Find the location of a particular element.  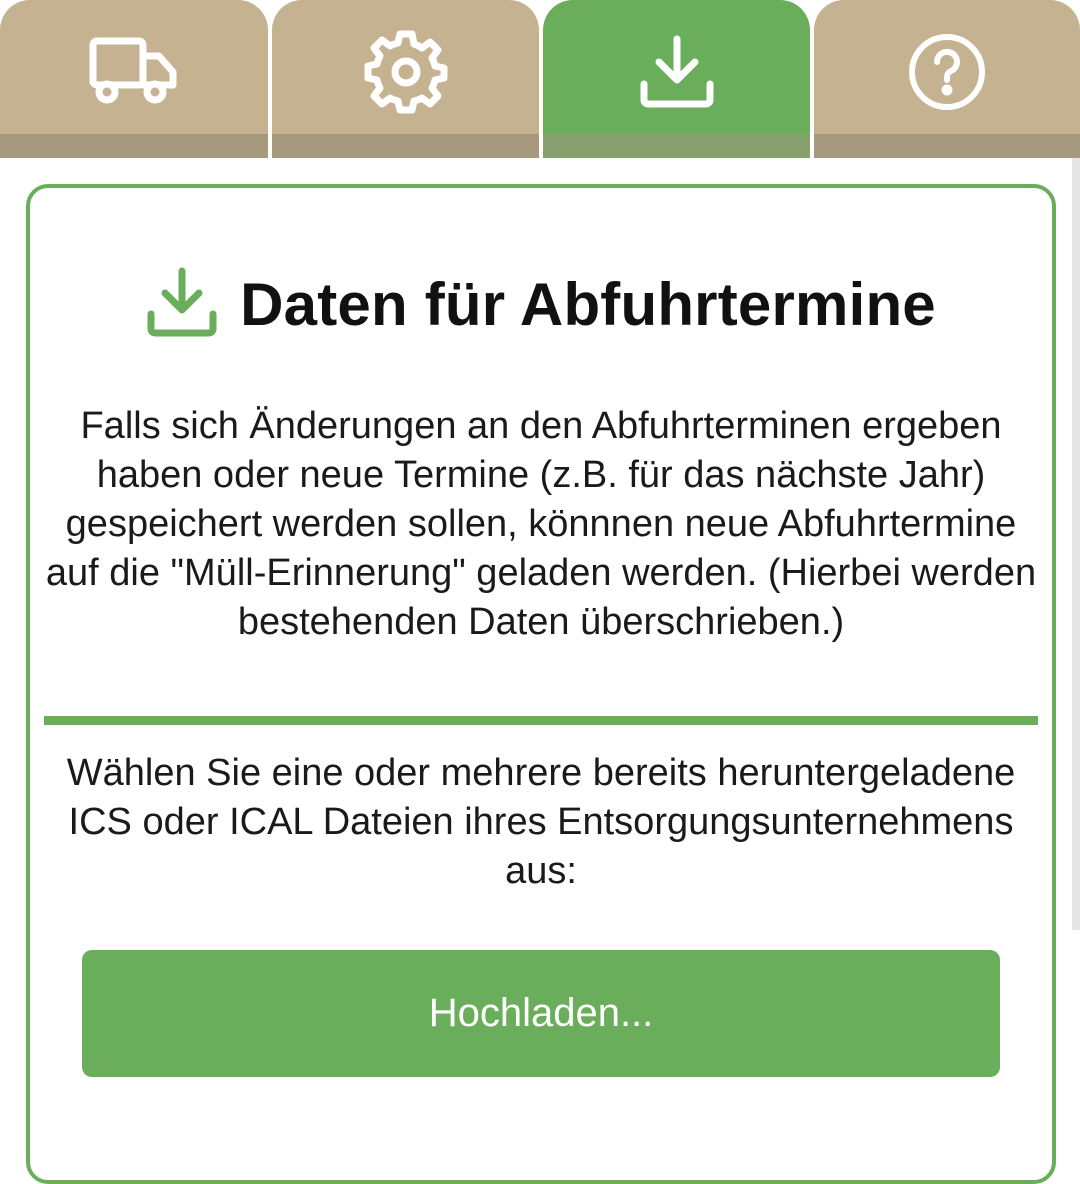

page-title: Daten für Abfuhrtermine is located at coordinates (588, 304).